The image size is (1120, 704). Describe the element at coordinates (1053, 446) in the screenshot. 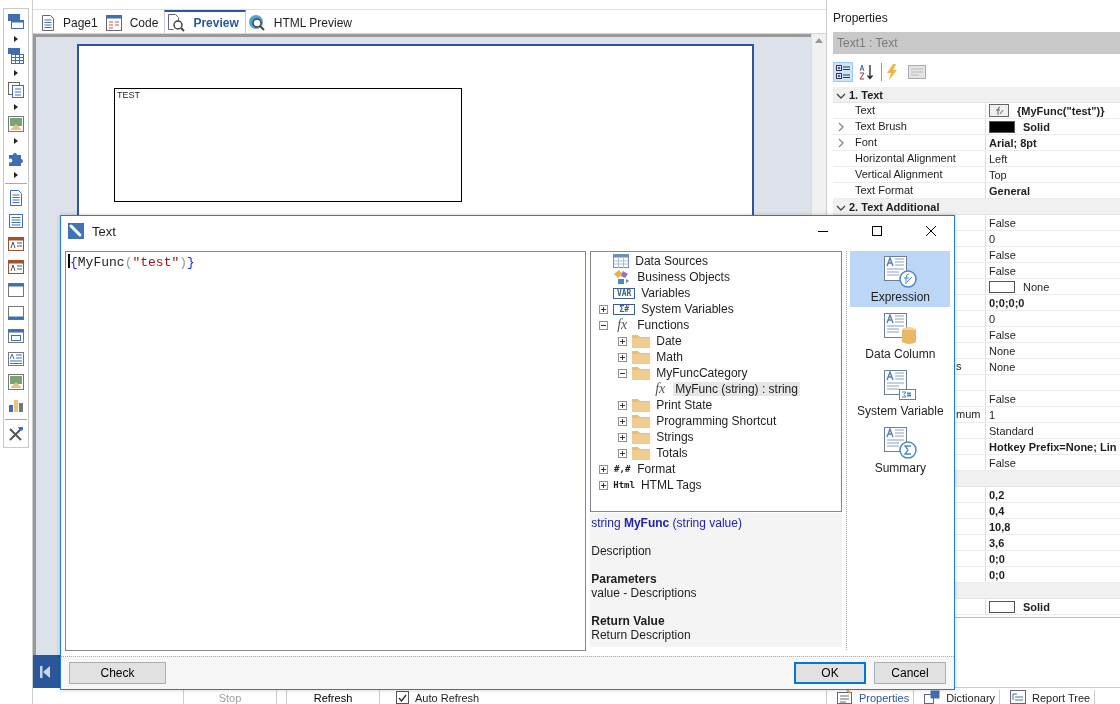

I see `property-value: Hotkey Prefix=None; Lin` at that location.